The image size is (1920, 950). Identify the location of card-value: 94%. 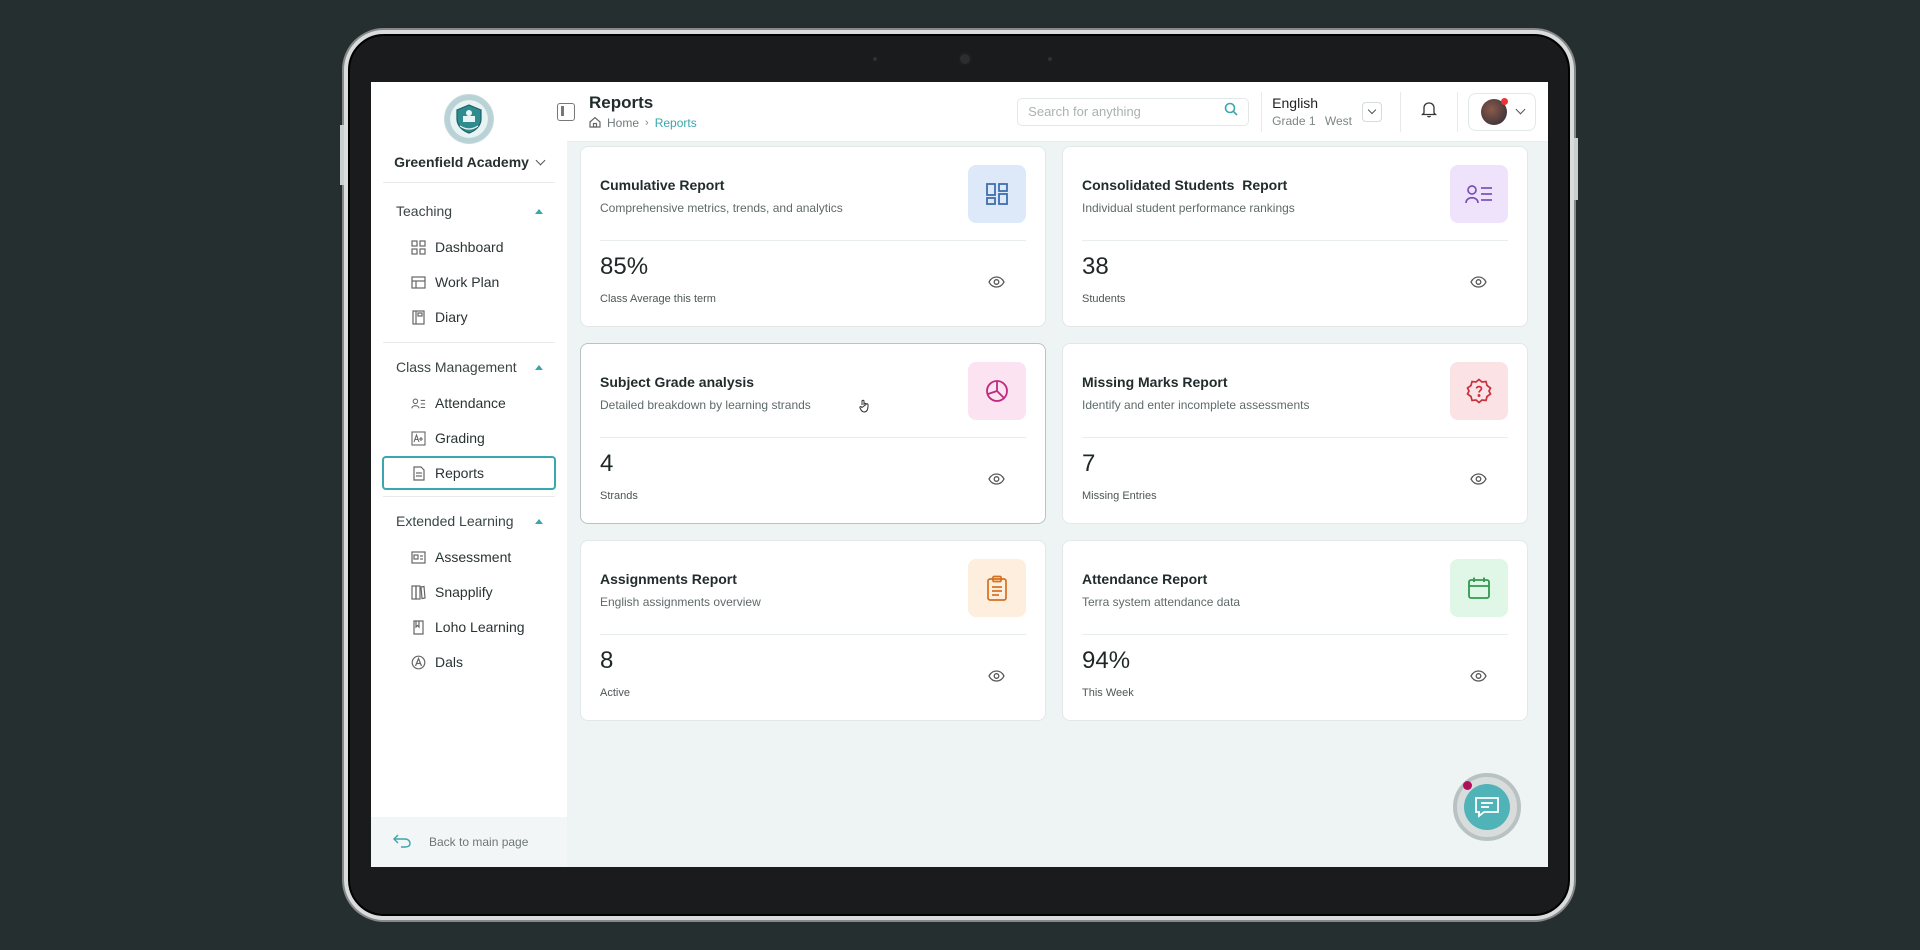
(1106, 660).